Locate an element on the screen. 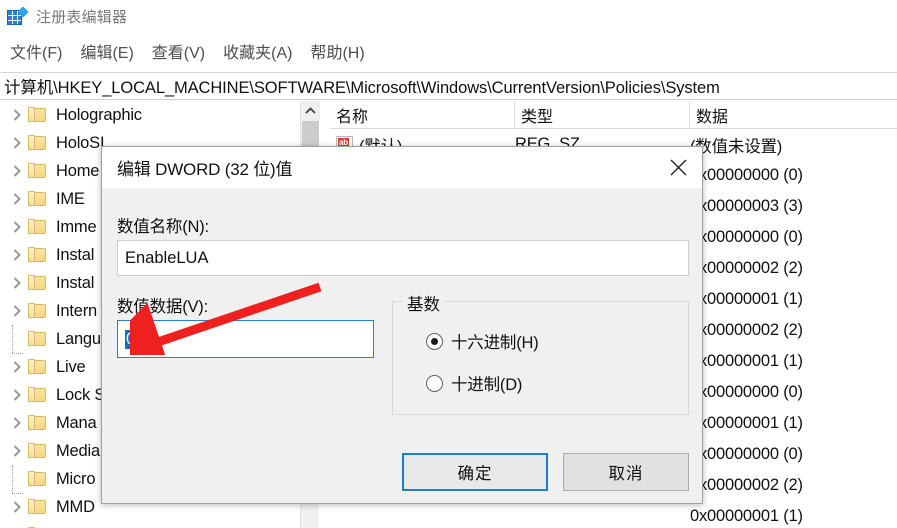 The width and height of the screenshot is (897, 528). tree-item-label: Lock S is located at coordinates (81, 394).